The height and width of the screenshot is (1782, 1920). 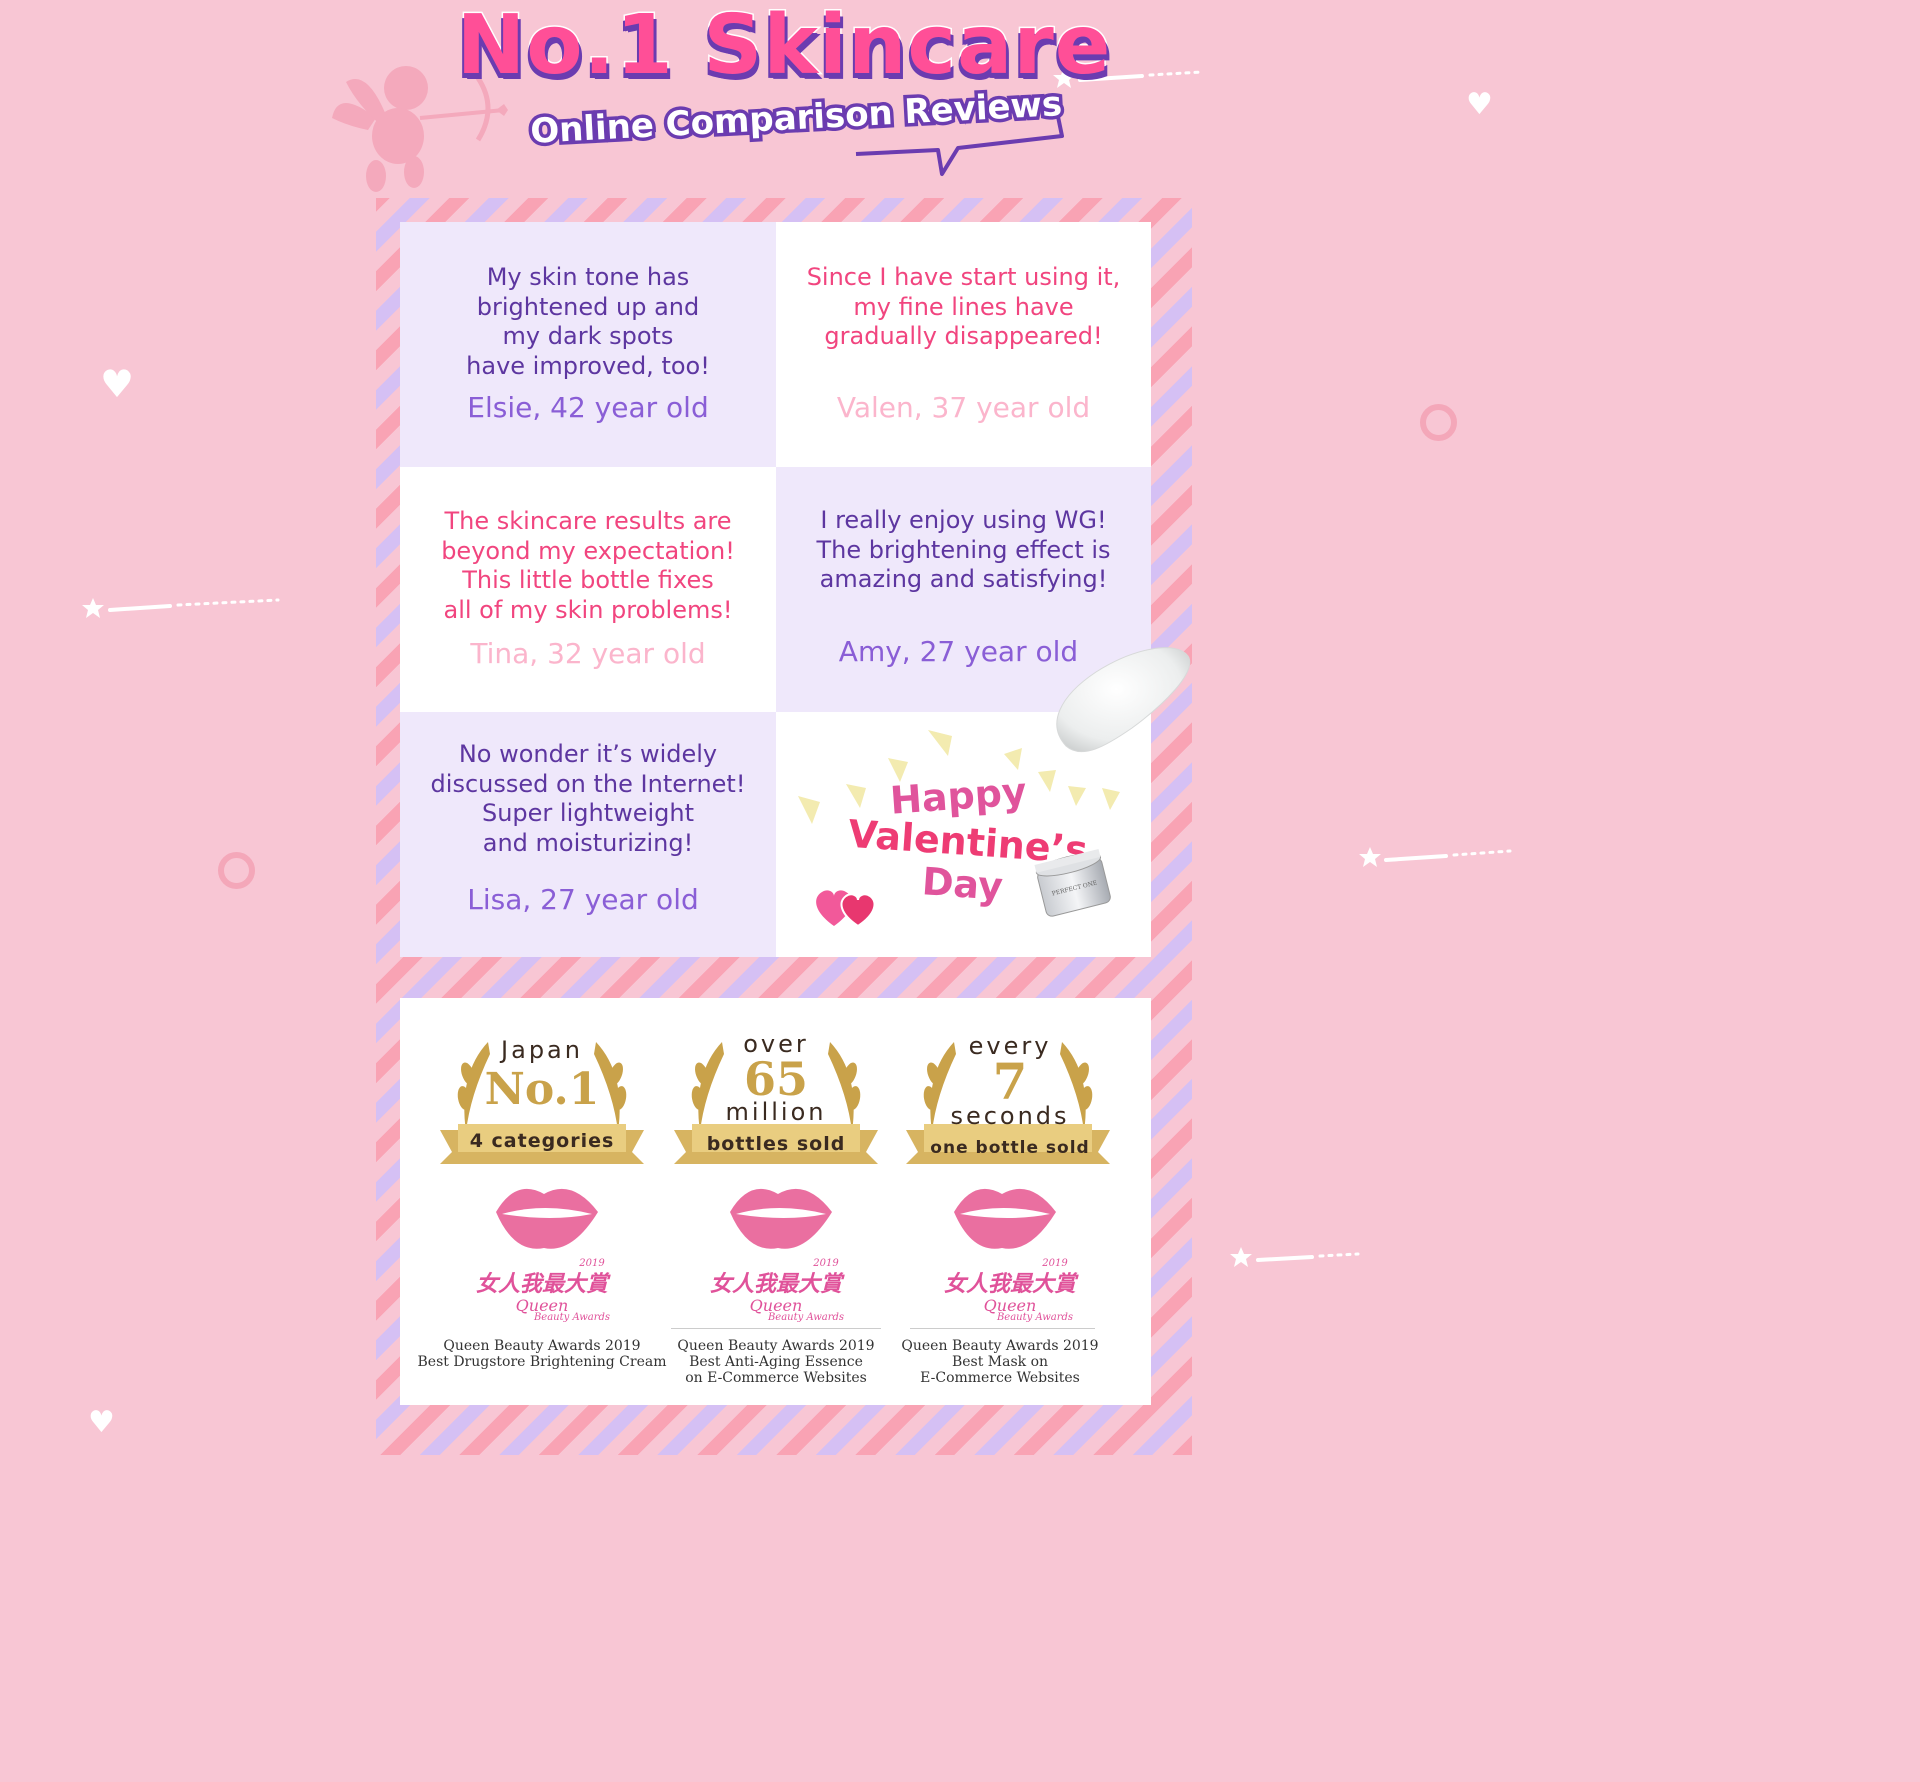 What do you see at coordinates (588, 754) in the screenshot?
I see `quote-line: No wonder it’s widely` at bounding box center [588, 754].